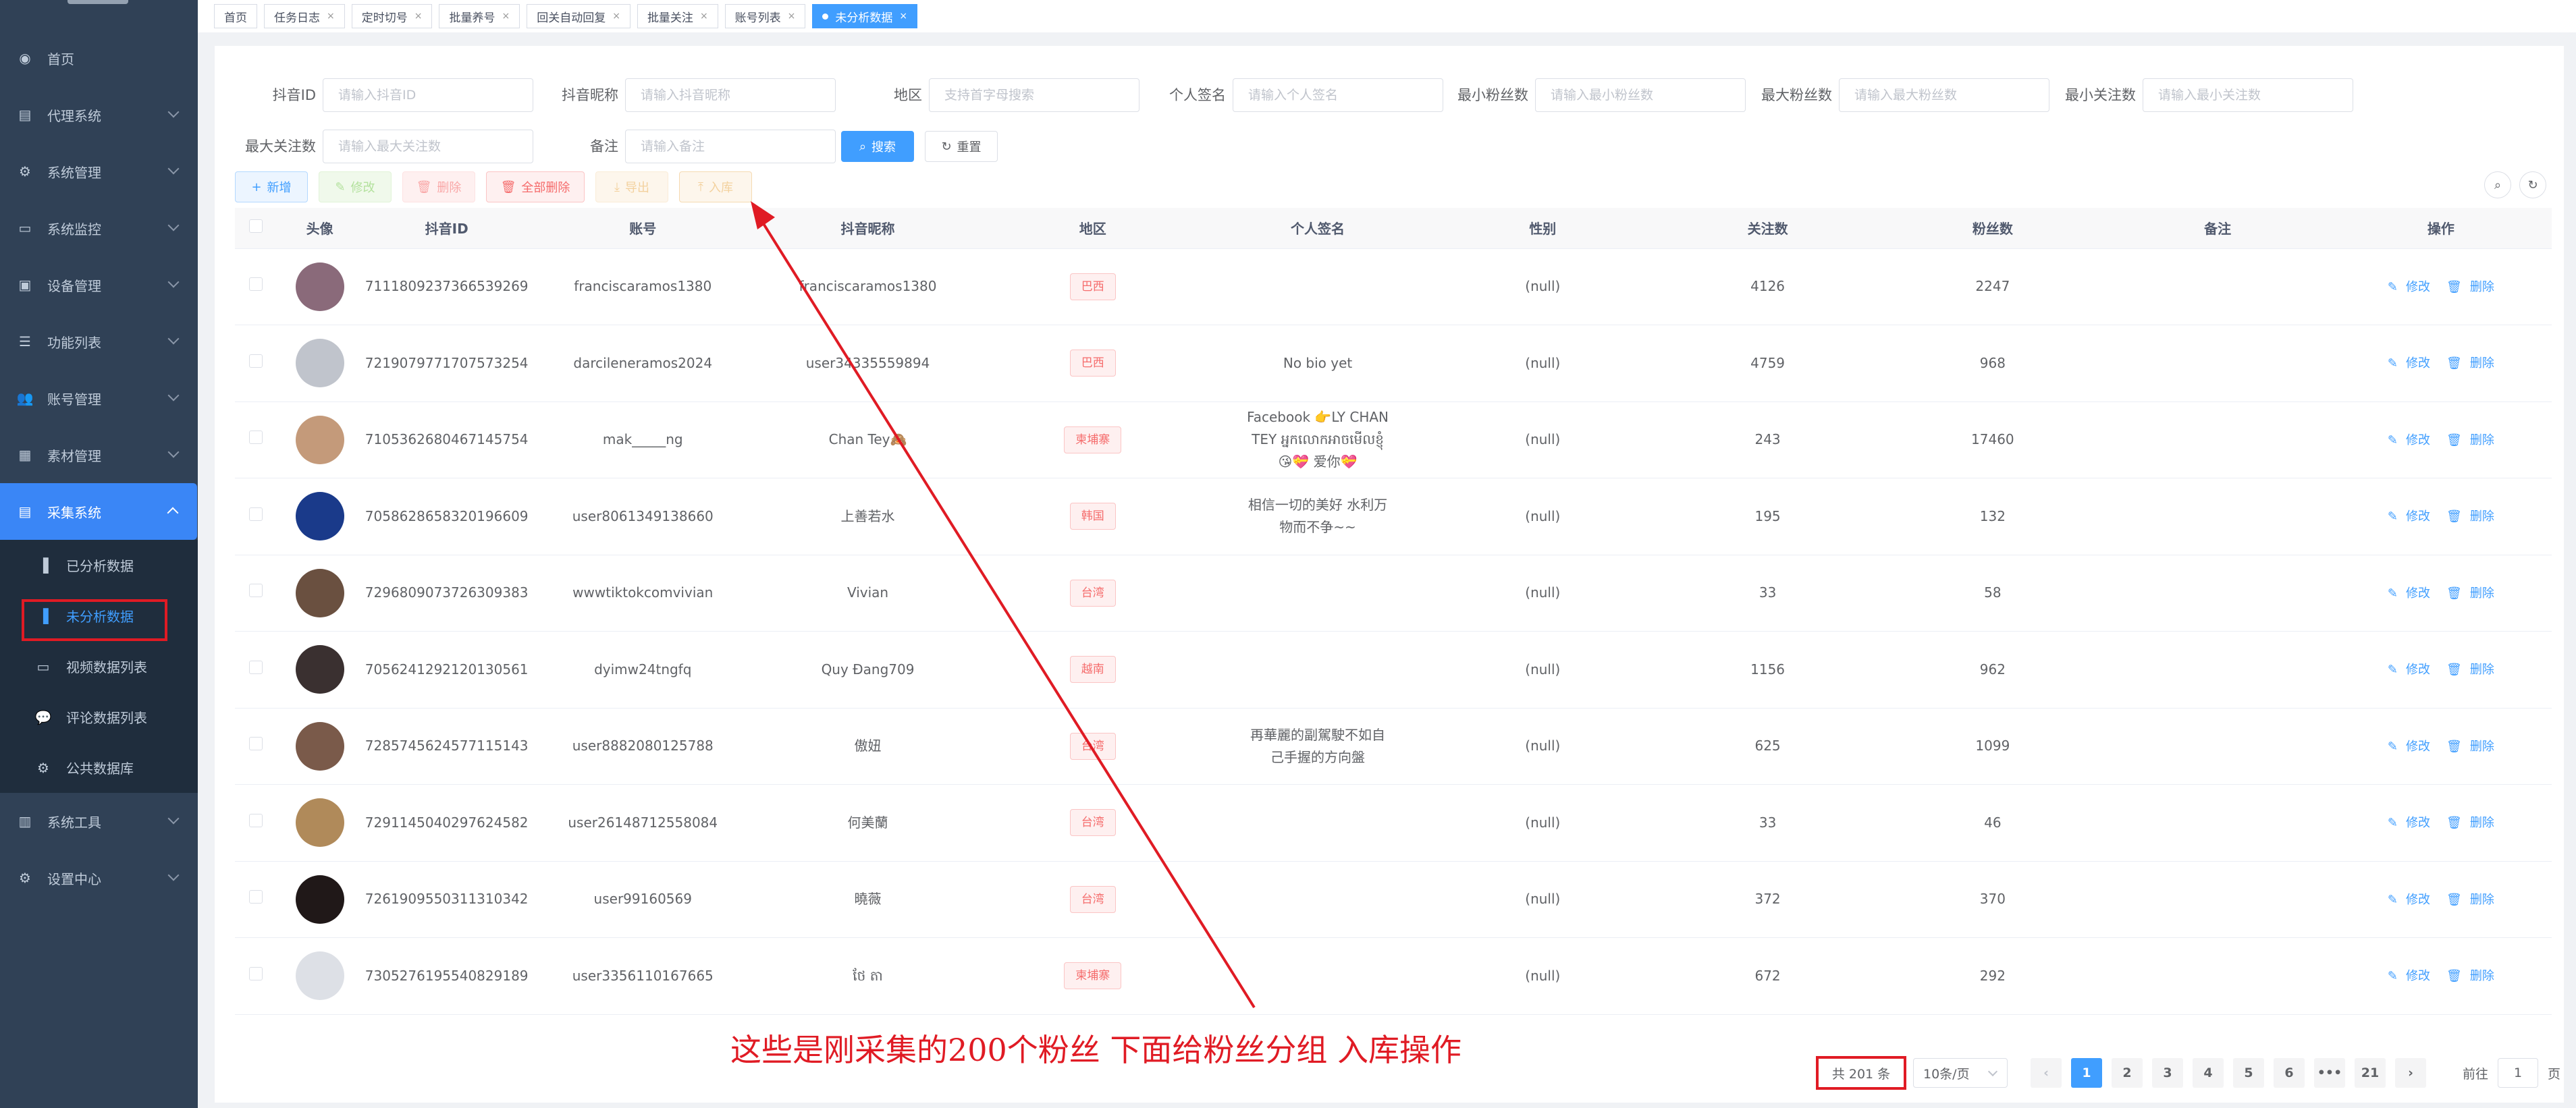 The image size is (2576, 1108). I want to click on goto-label: 前往, so click(2476, 1074).